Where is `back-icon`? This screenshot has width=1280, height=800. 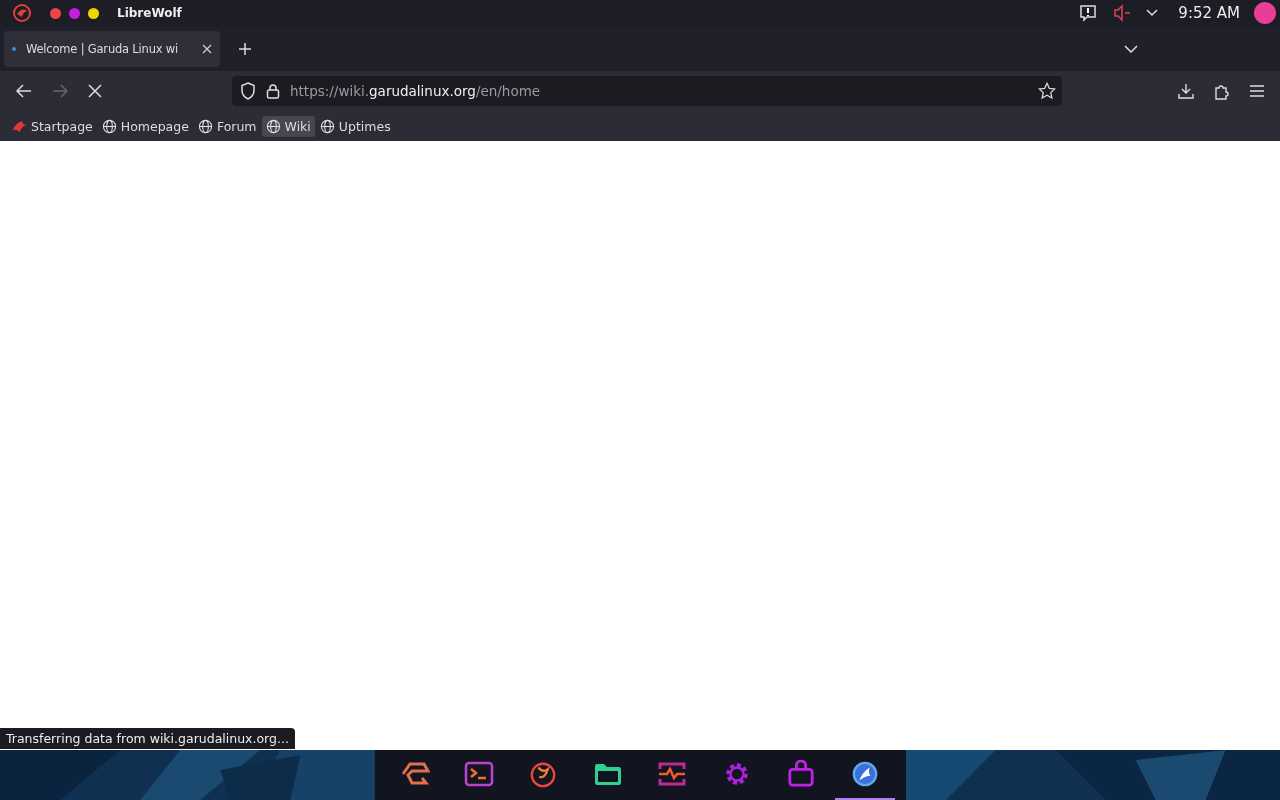
back-icon is located at coordinates (24, 91).